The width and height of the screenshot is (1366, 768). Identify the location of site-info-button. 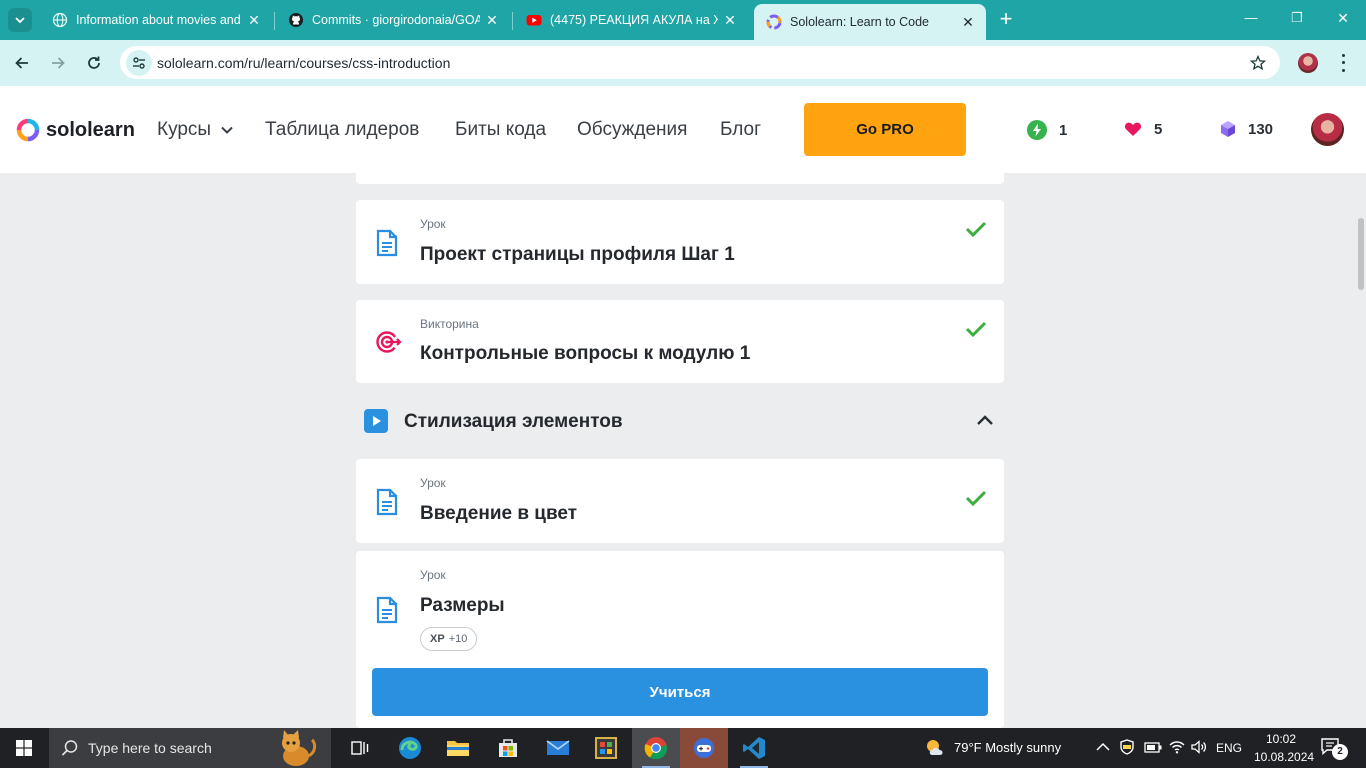
(139, 63).